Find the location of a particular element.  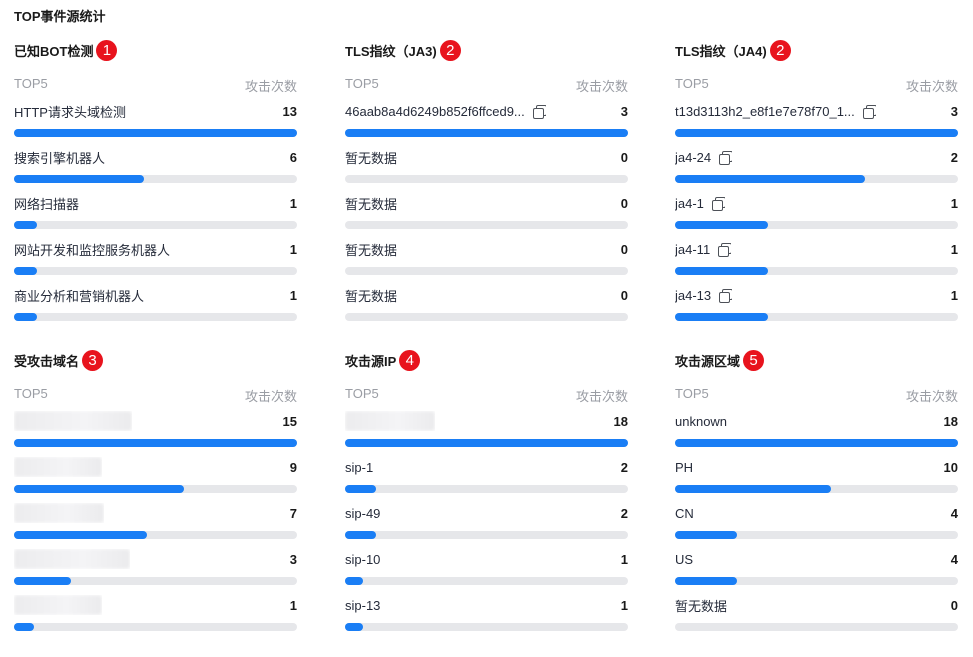

panel-badge: 1 is located at coordinates (107, 50).